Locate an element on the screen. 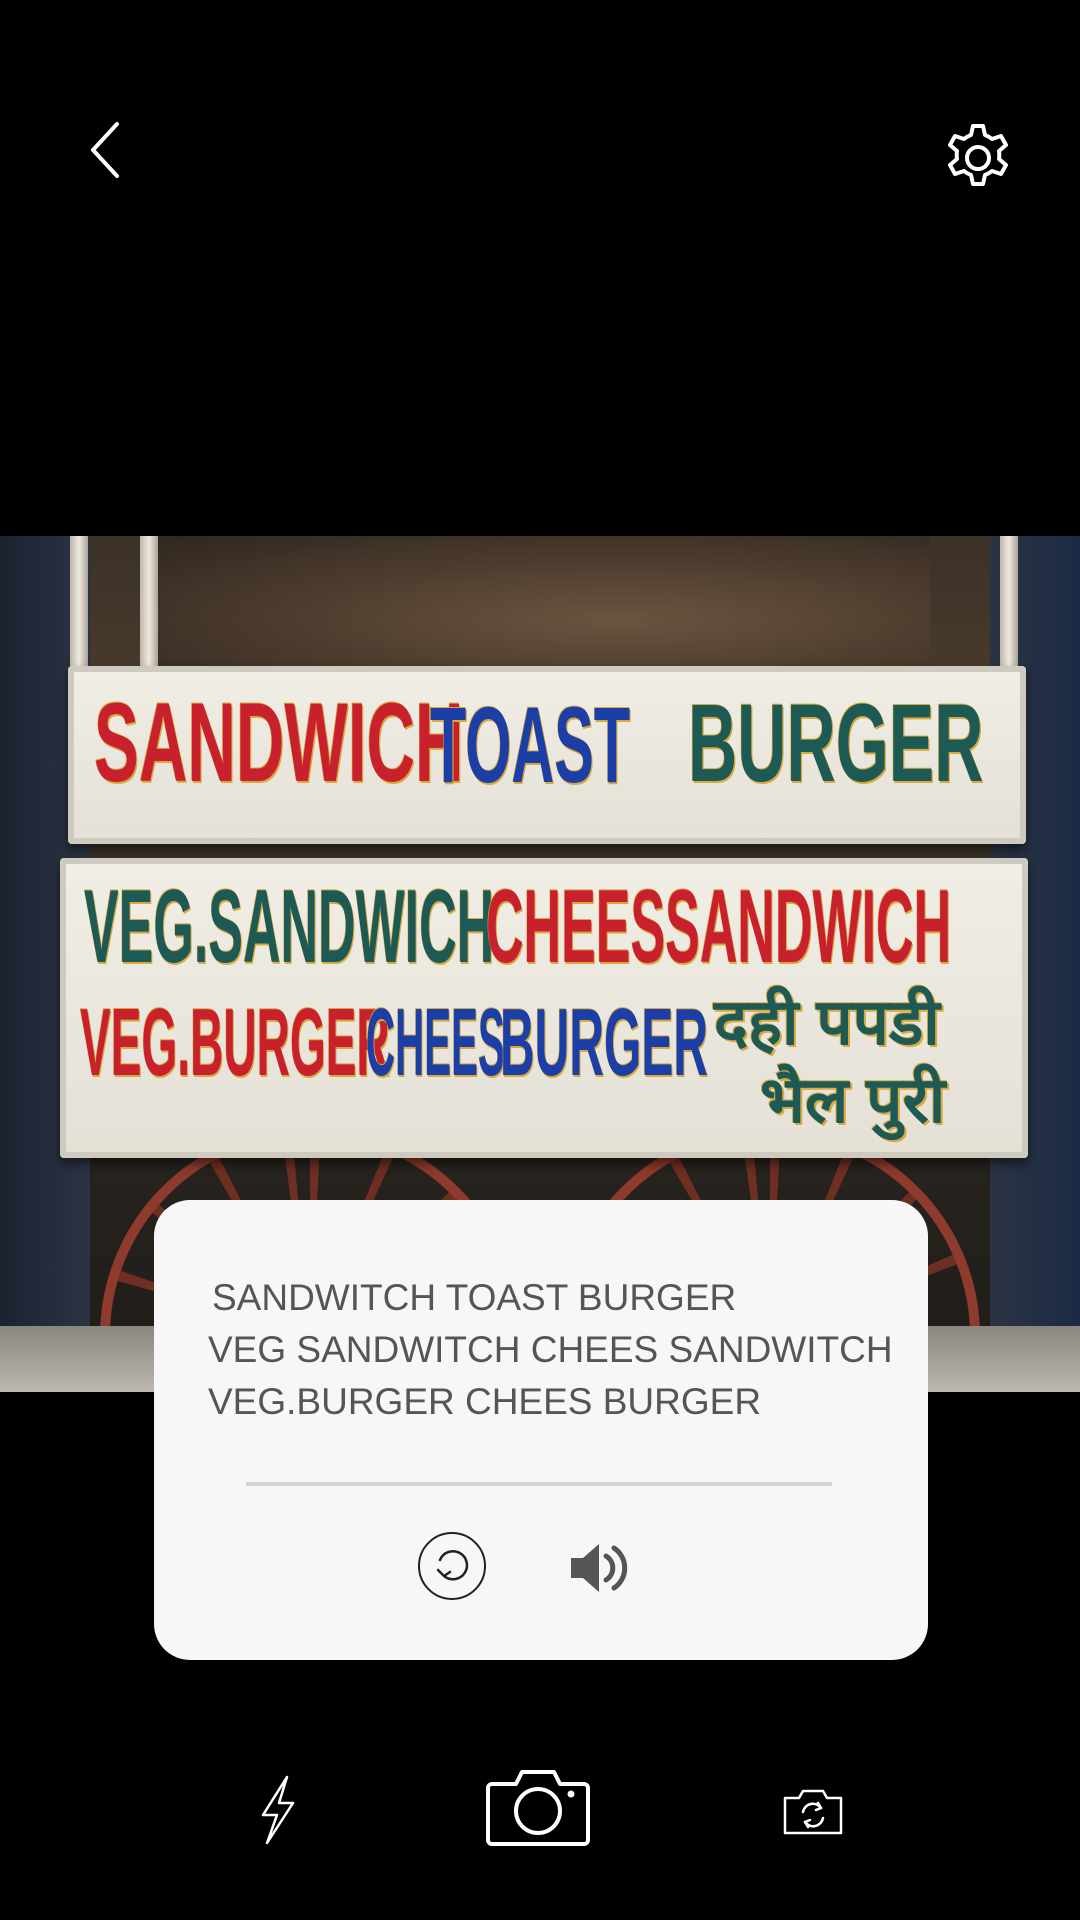 The height and width of the screenshot is (1920, 1080). sign-word-hindi: भैल पुरी is located at coordinates (853, 1100).